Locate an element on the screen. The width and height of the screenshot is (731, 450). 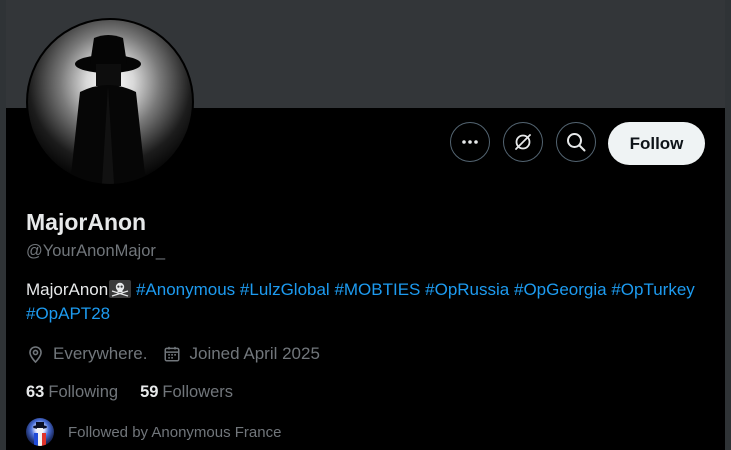
follow-counts: 63 Following 59 Followers is located at coordinates (140, 392).